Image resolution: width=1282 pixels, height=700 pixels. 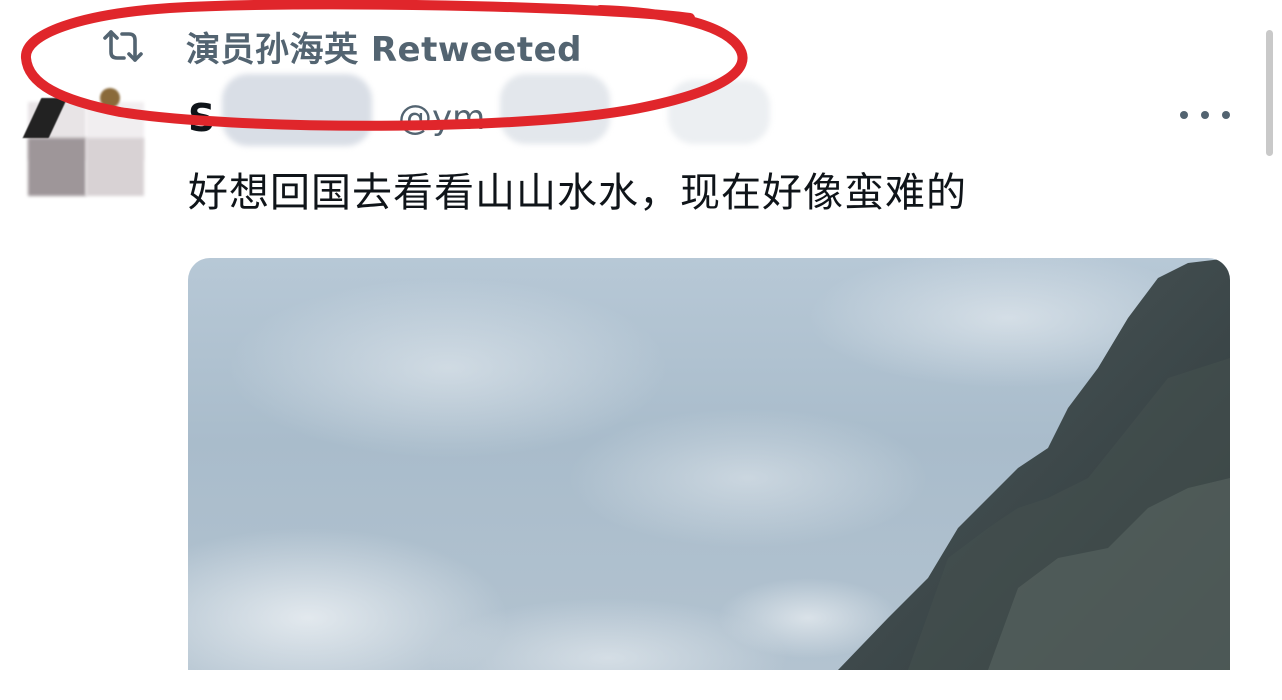 I want to click on avatar, so click(x=87, y=148).